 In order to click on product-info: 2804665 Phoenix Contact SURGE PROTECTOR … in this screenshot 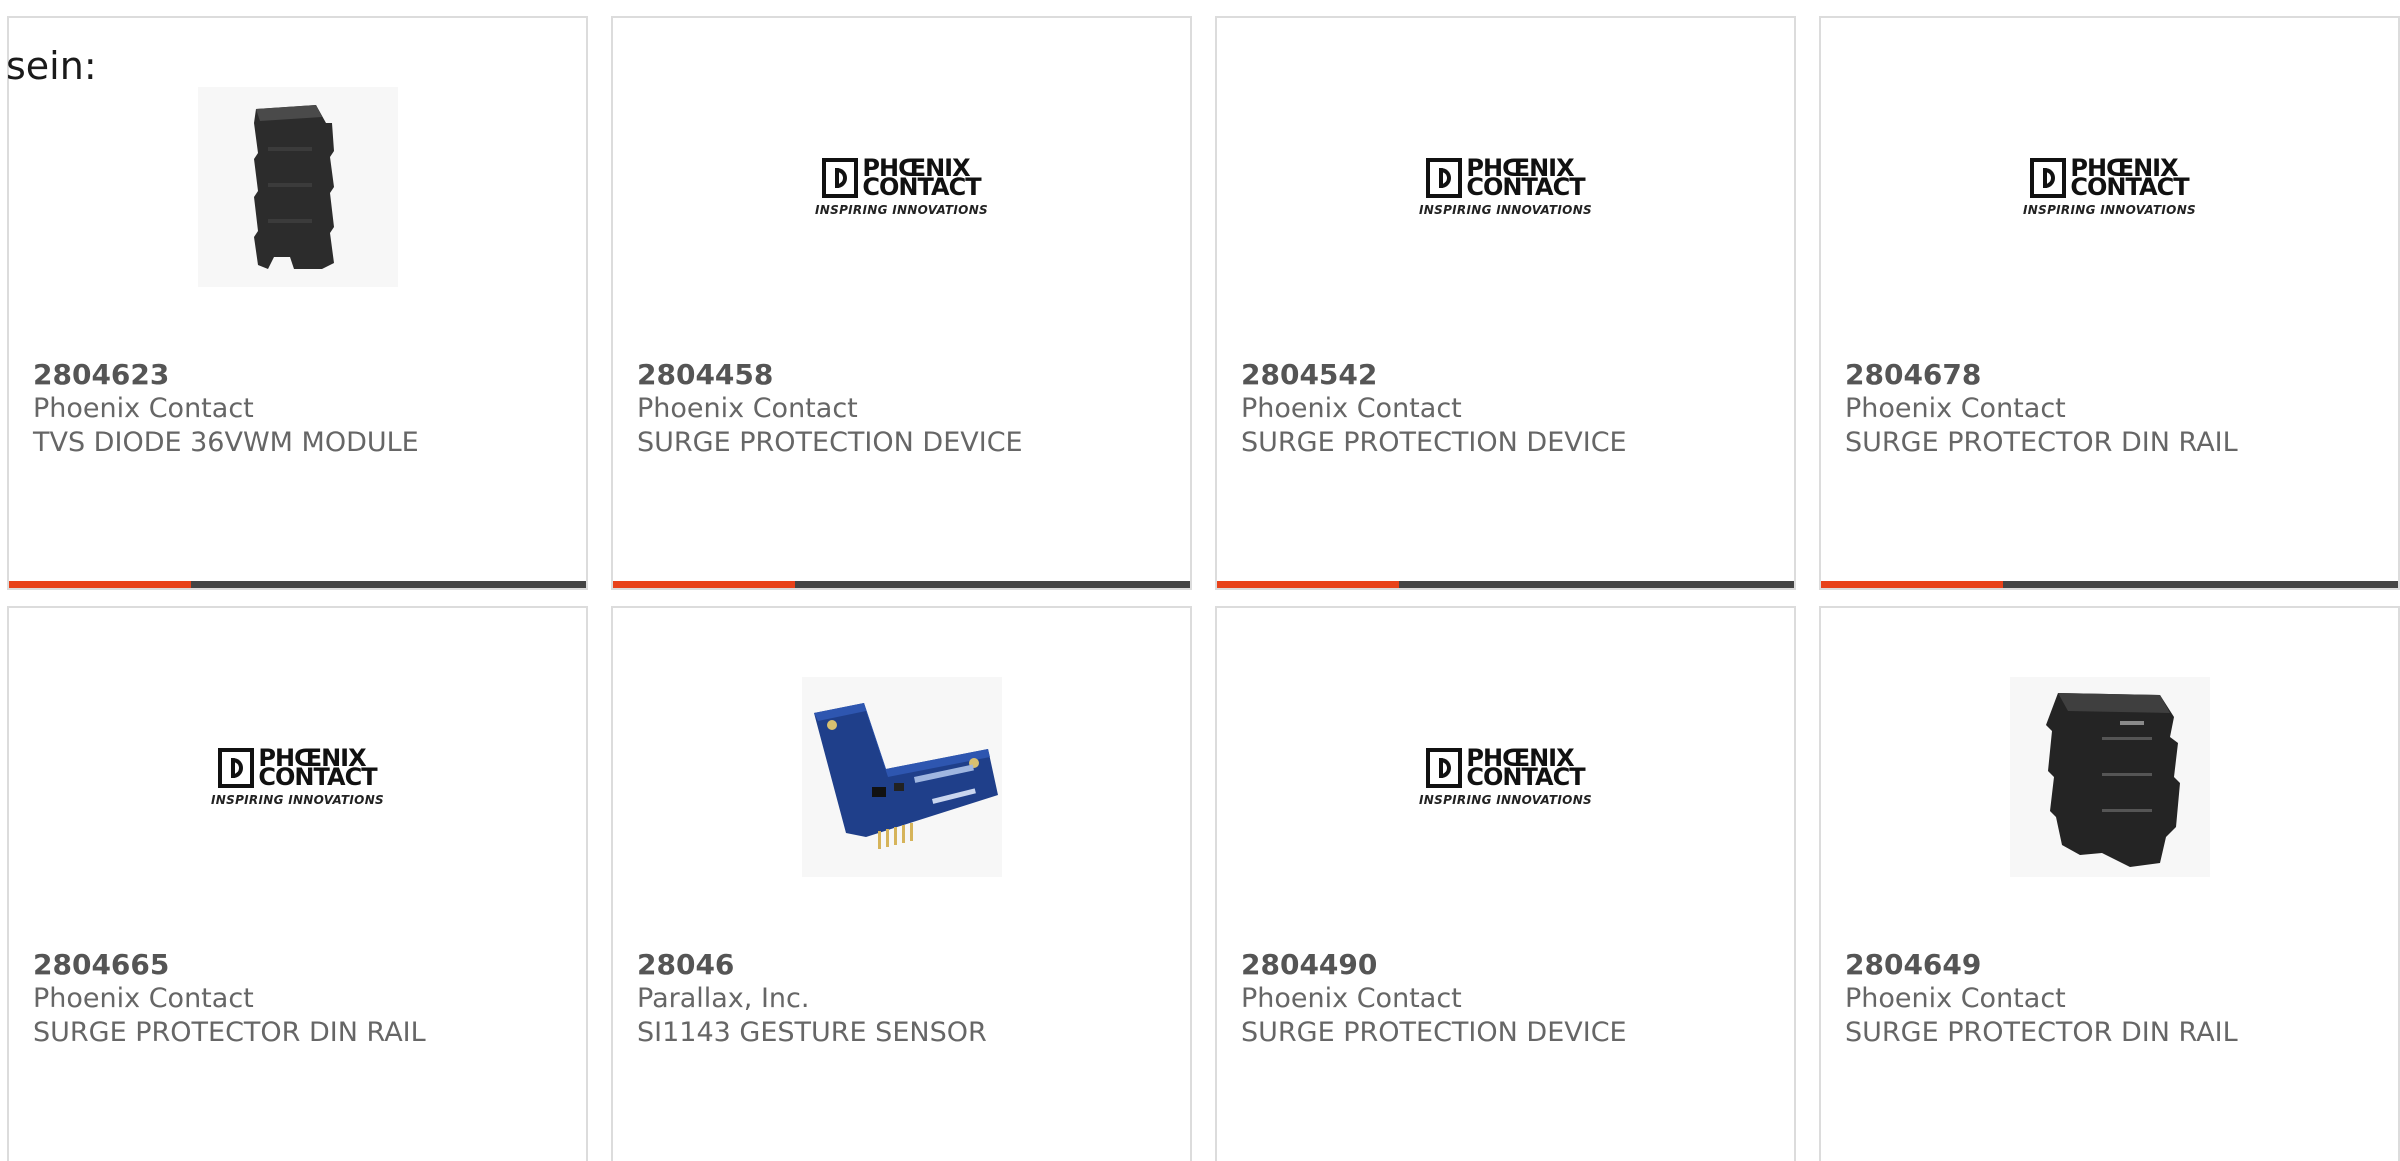, I will do `click(301, 999)`.